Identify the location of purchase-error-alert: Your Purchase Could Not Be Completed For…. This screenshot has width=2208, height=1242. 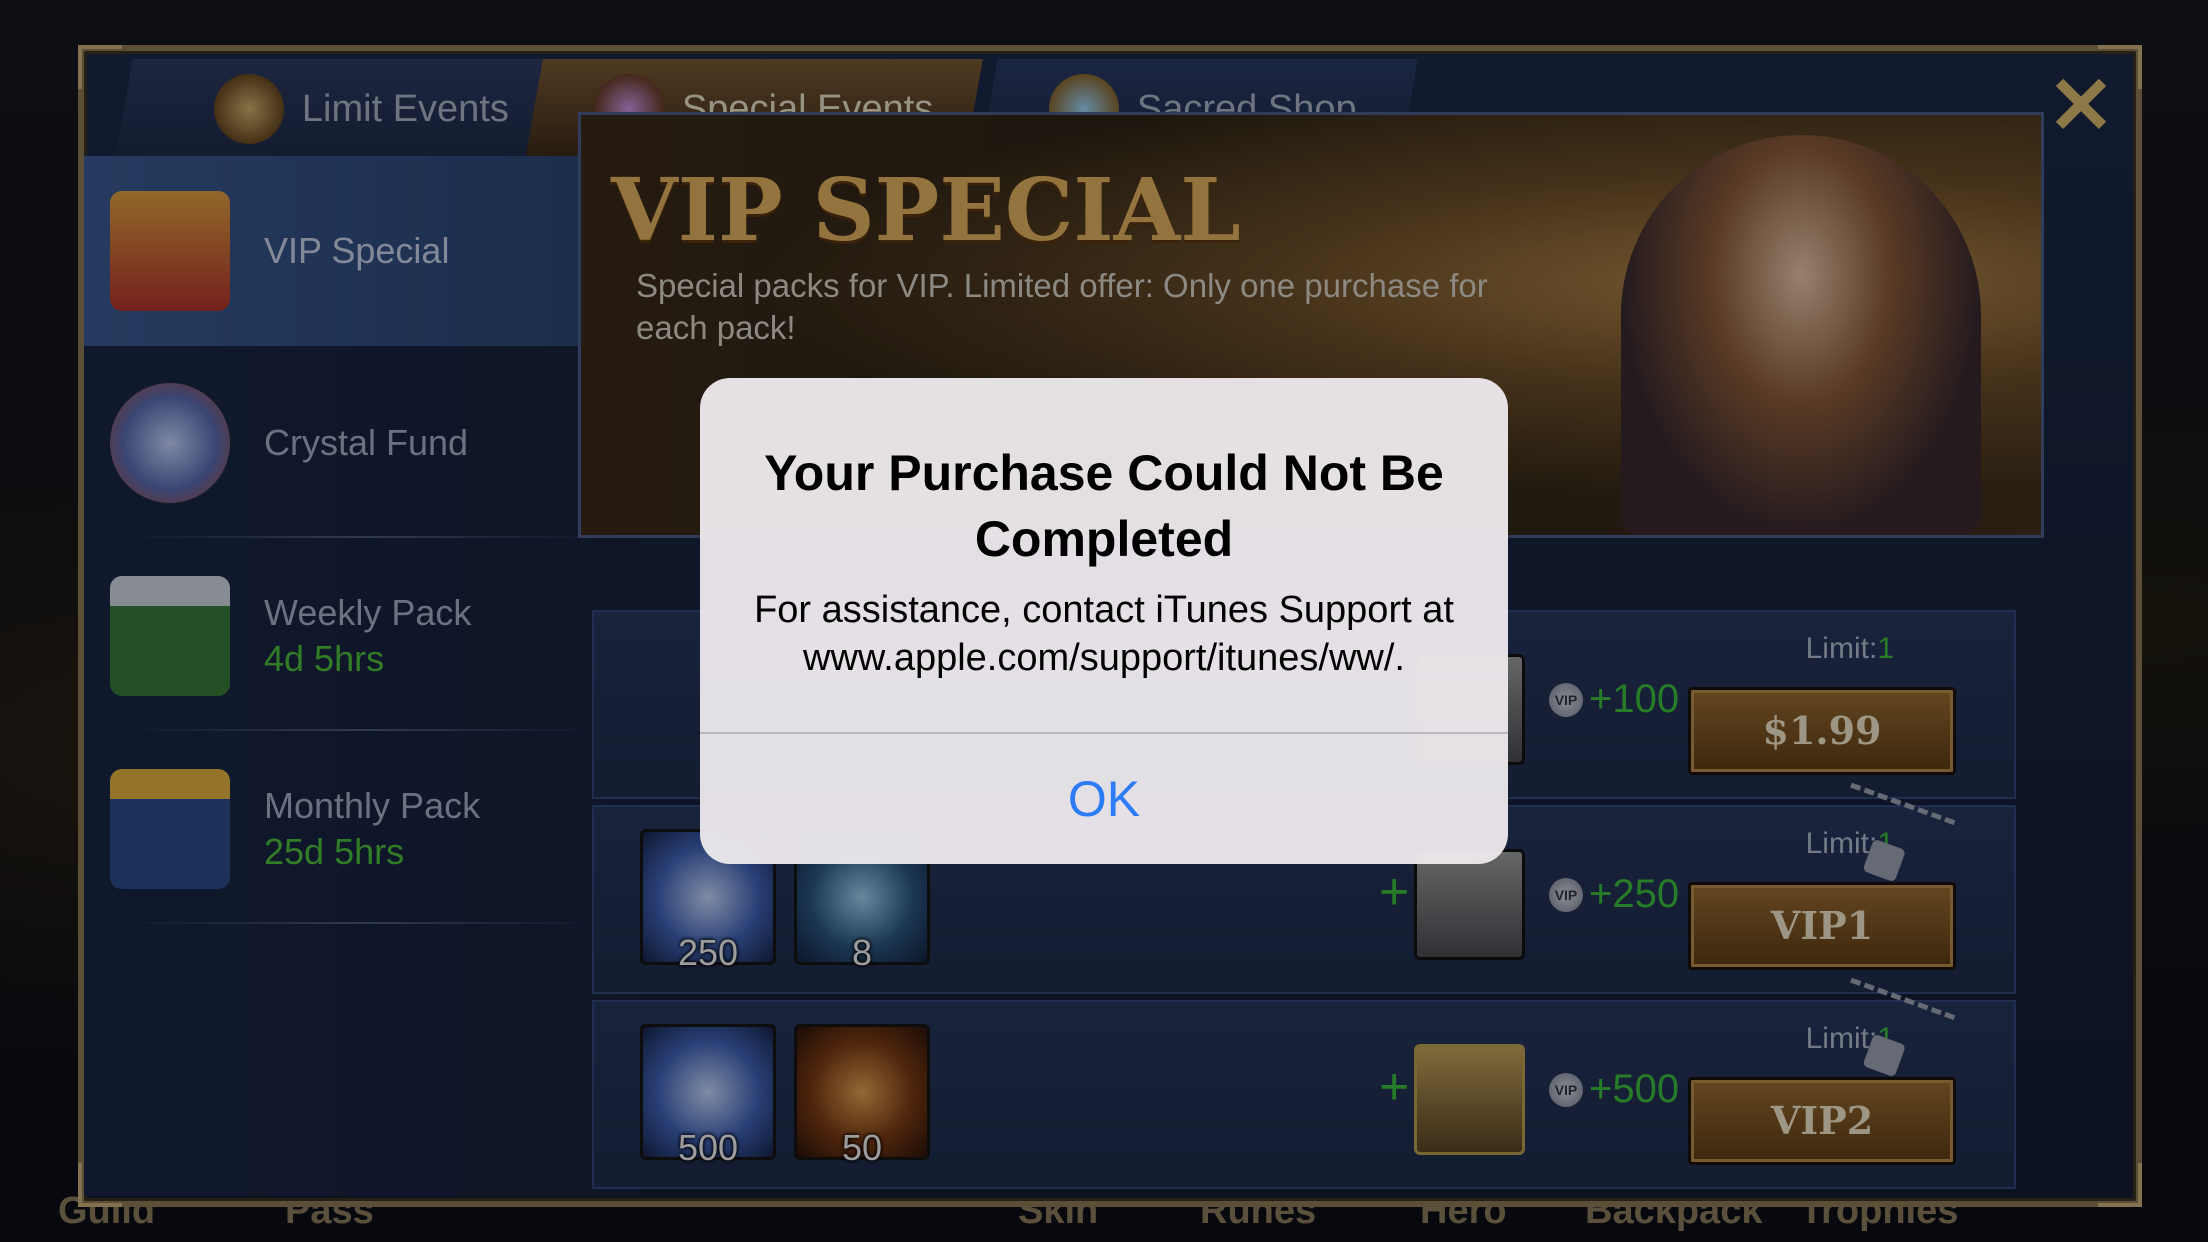
(1104, 621).